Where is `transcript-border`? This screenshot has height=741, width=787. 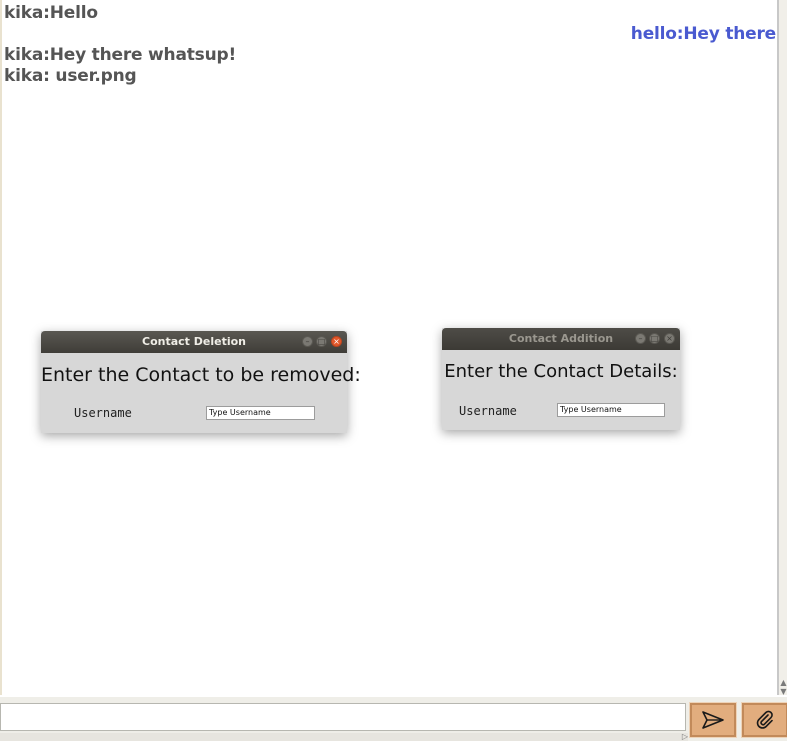
transcript-border is located at coordinates (1, 347).